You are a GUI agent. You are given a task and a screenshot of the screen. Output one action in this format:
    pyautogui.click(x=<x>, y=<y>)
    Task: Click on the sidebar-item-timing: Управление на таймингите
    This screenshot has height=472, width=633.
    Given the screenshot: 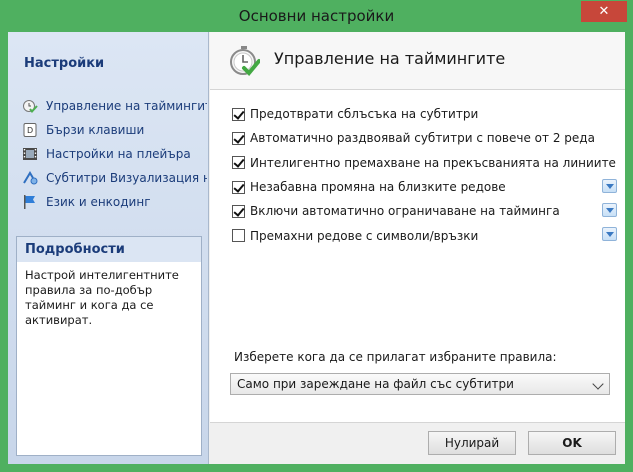 What is the action you would take?
    pyautogui.click(x=114, y=106)
    